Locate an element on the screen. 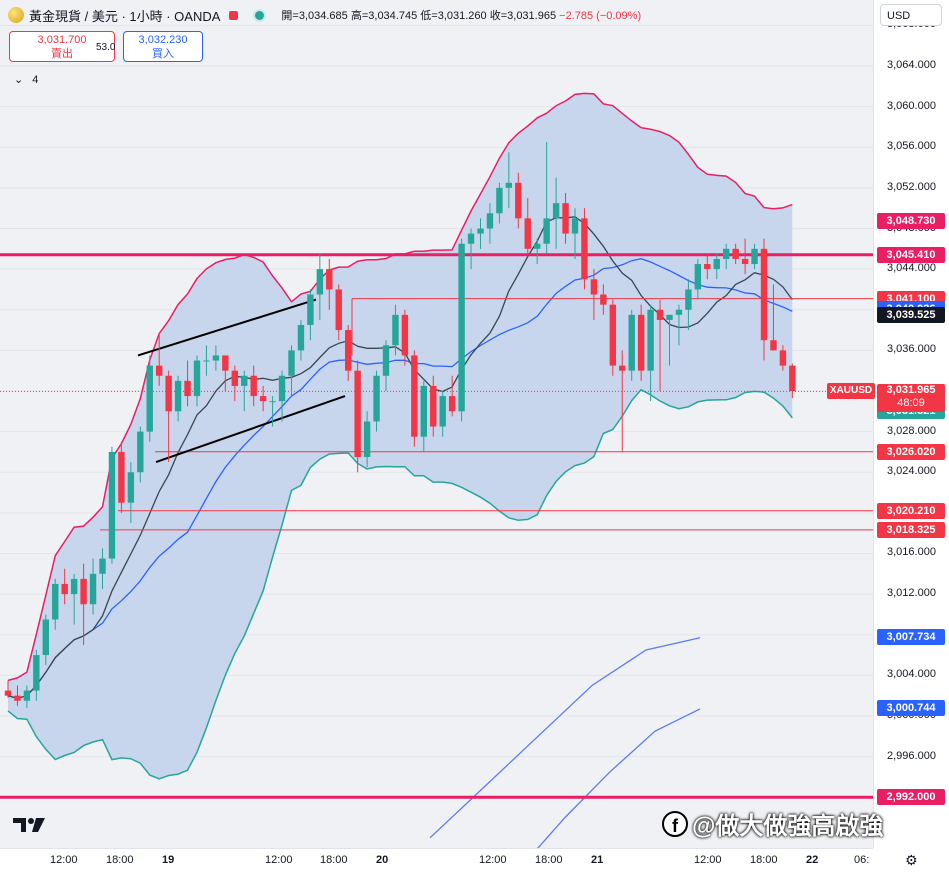 The height and width of the screenshot is (874, 949). price-tick: 3,044.000 is located at coordinates (911, 268).